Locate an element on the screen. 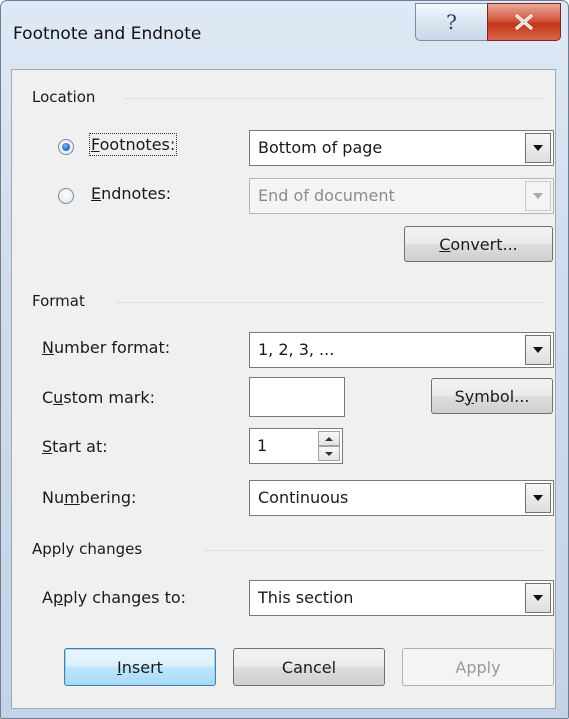  close-button is located at coordinates (524, 22).